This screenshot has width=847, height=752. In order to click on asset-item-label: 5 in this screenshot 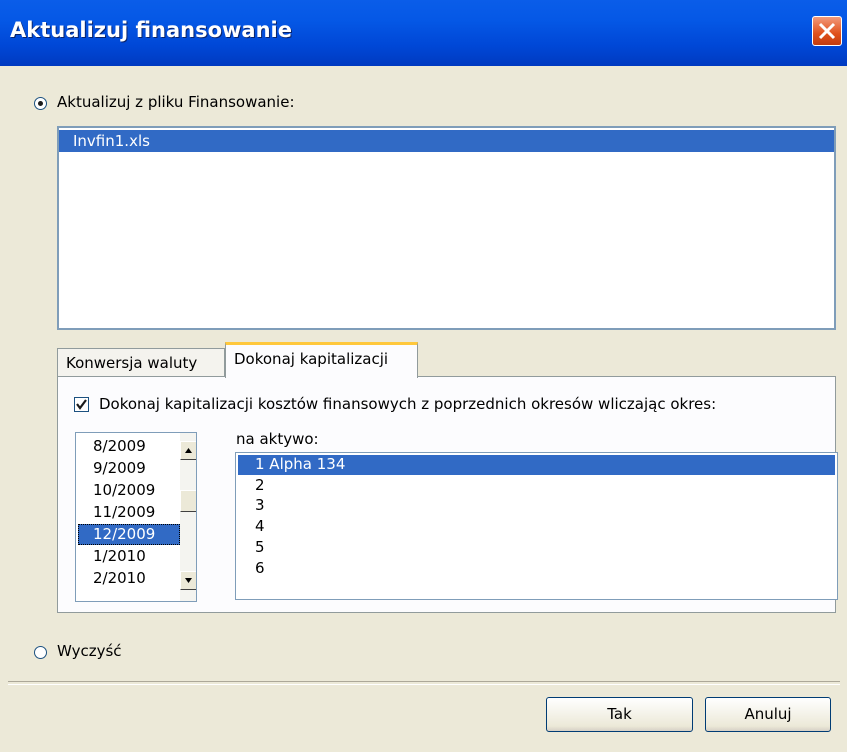, I will do `click(260, 547)`.